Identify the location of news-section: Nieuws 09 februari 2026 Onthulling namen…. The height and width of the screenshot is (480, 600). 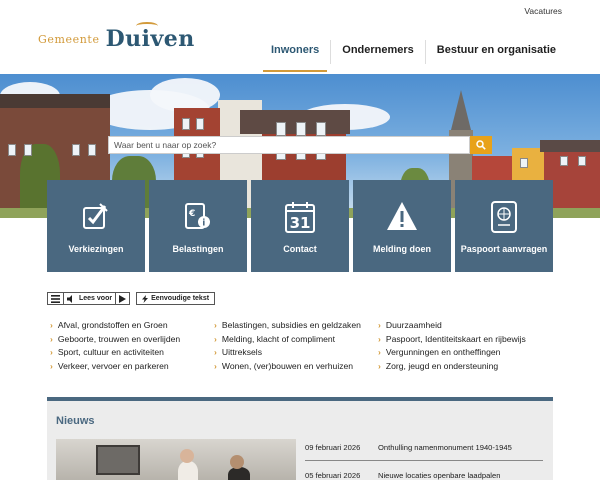
(300, 438).